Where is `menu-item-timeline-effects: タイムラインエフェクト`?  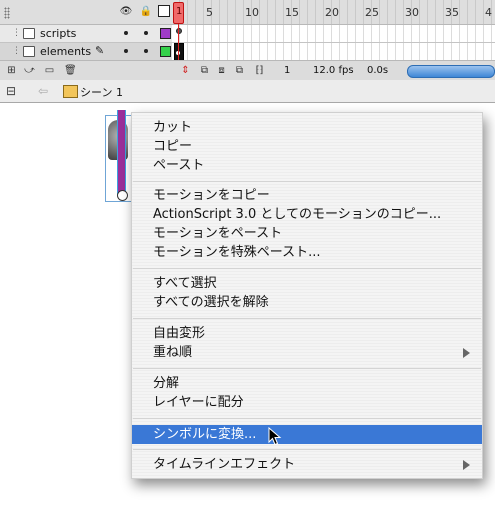
menu-item-timeline-effects: タイムラインエフェクト is located at coordinates (307, 464).